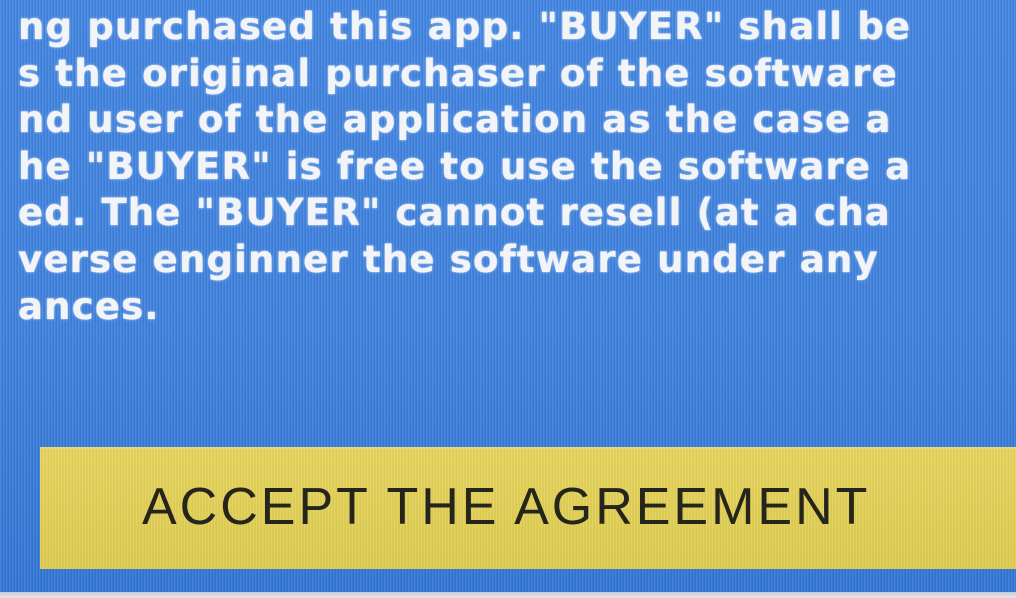 The image size is (1016, 598). I want to click on agreement-line: ances., so click(89, 306).